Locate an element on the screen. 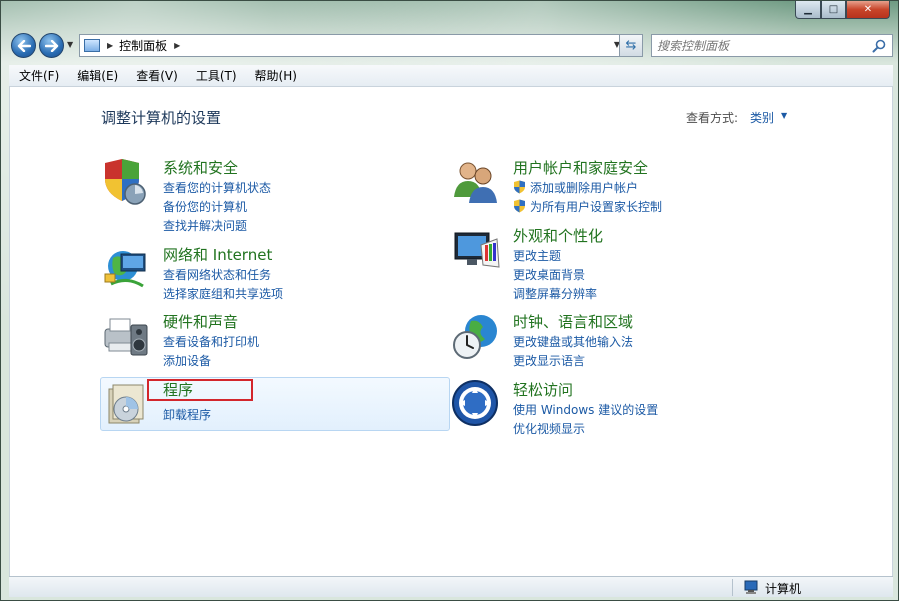 This screenshot has height=601, width=899. menu-edit: 编辑(E) is located at coordinates (96, 75).